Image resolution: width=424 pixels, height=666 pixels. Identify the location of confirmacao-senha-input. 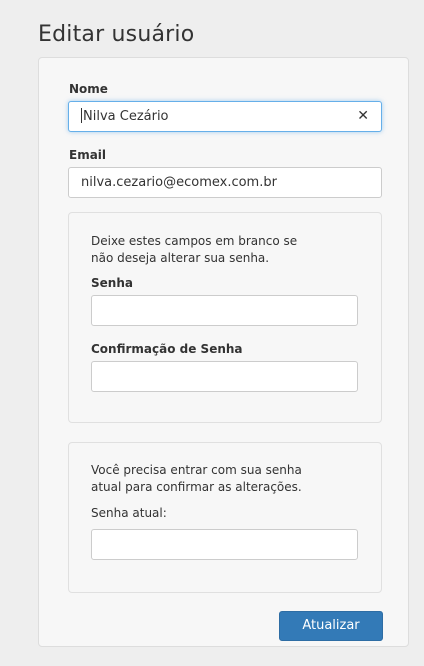
(224, 376).